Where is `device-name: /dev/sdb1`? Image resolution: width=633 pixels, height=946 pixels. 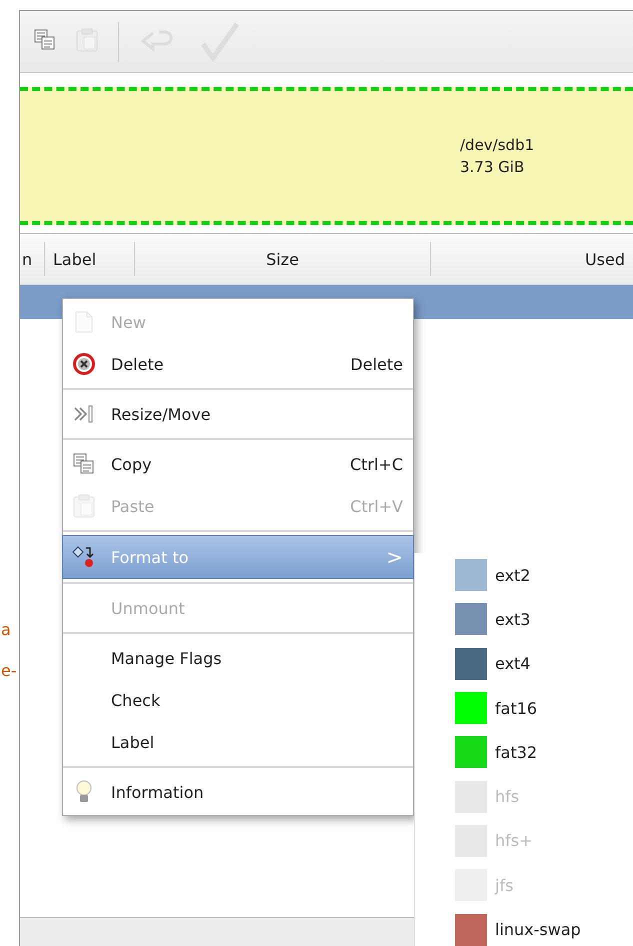 device-name: /dev/sdb1 is located at coordinates (498, 145).